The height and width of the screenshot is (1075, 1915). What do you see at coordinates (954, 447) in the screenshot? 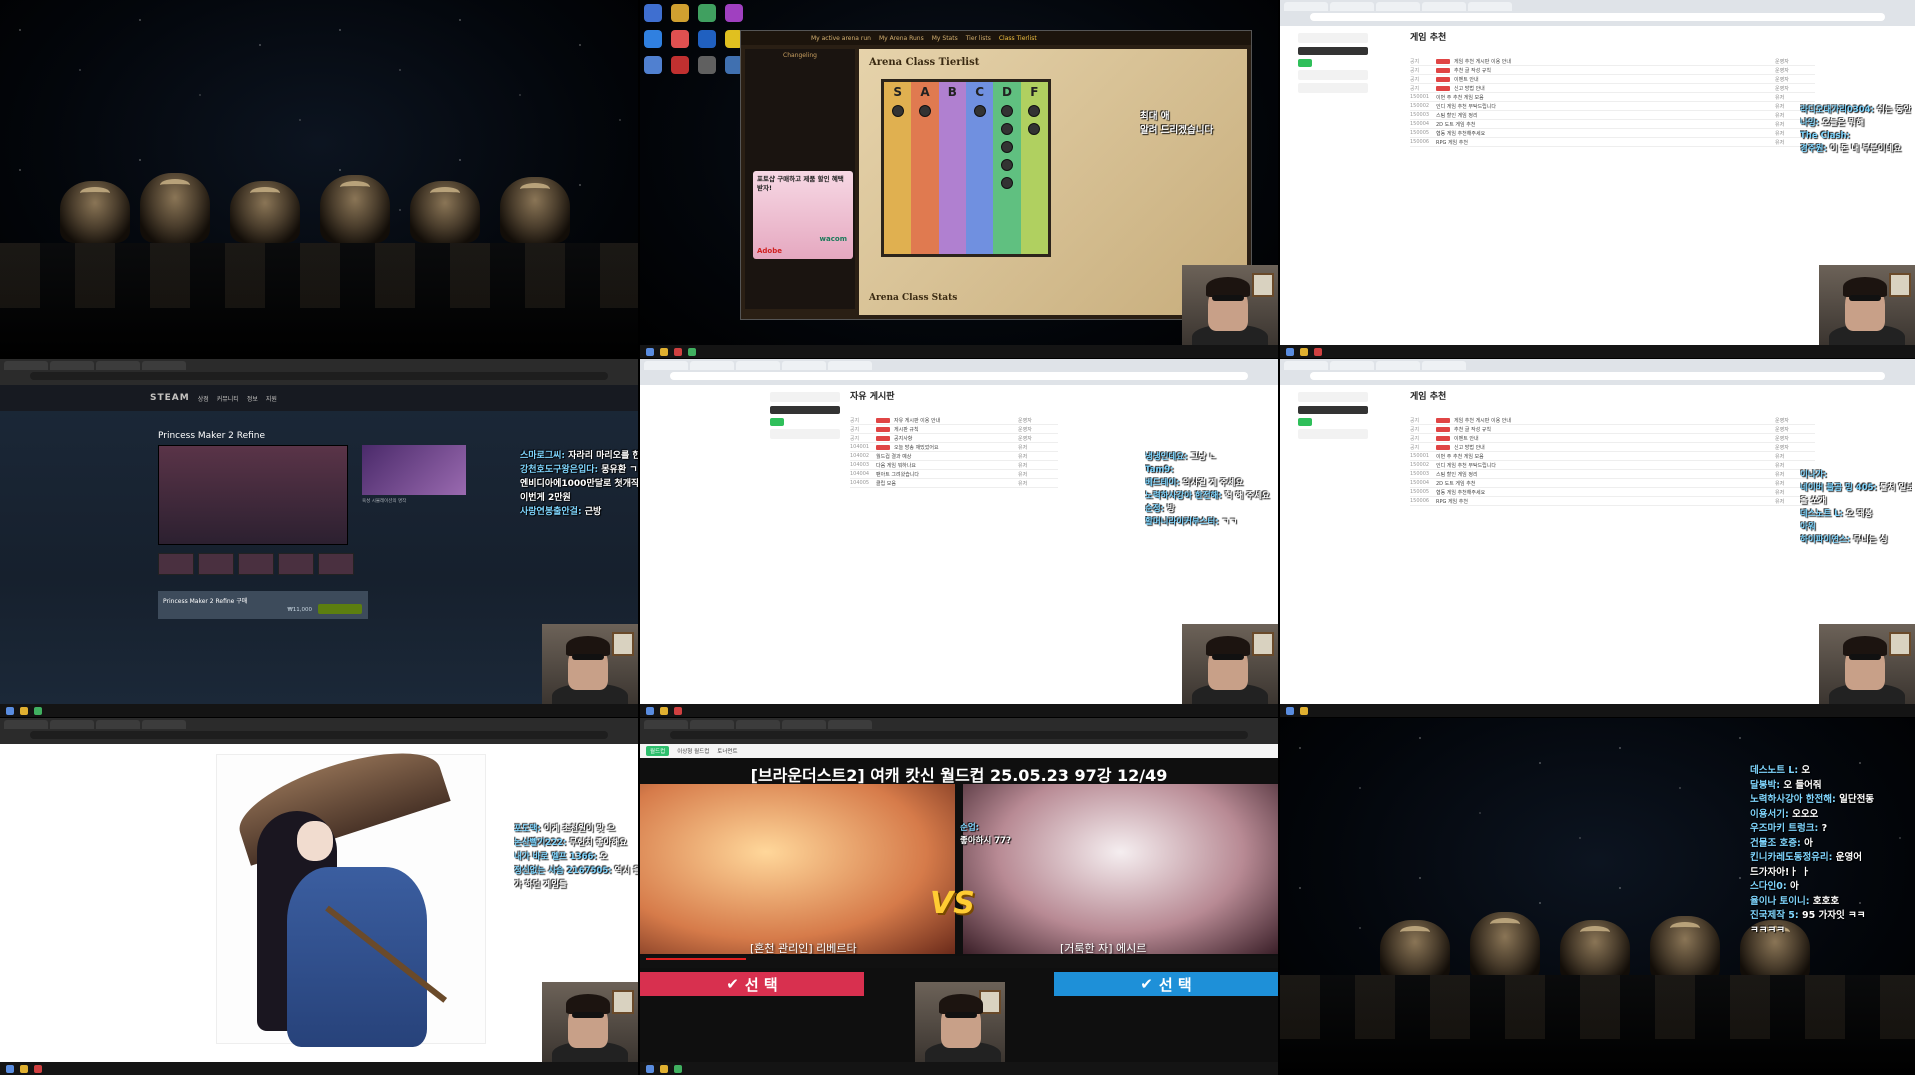
I see `table-row: 104001 오늘 방송 재밌었어요 유저` at bounding box center [954, 447].